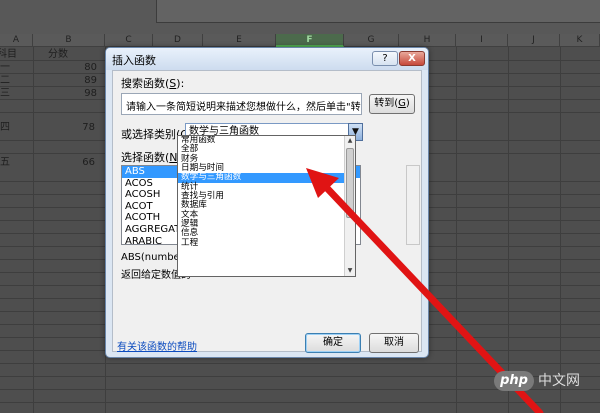 This screenshot has width=600, height=413. I want to click on php-logo: php, so click(514, 381).